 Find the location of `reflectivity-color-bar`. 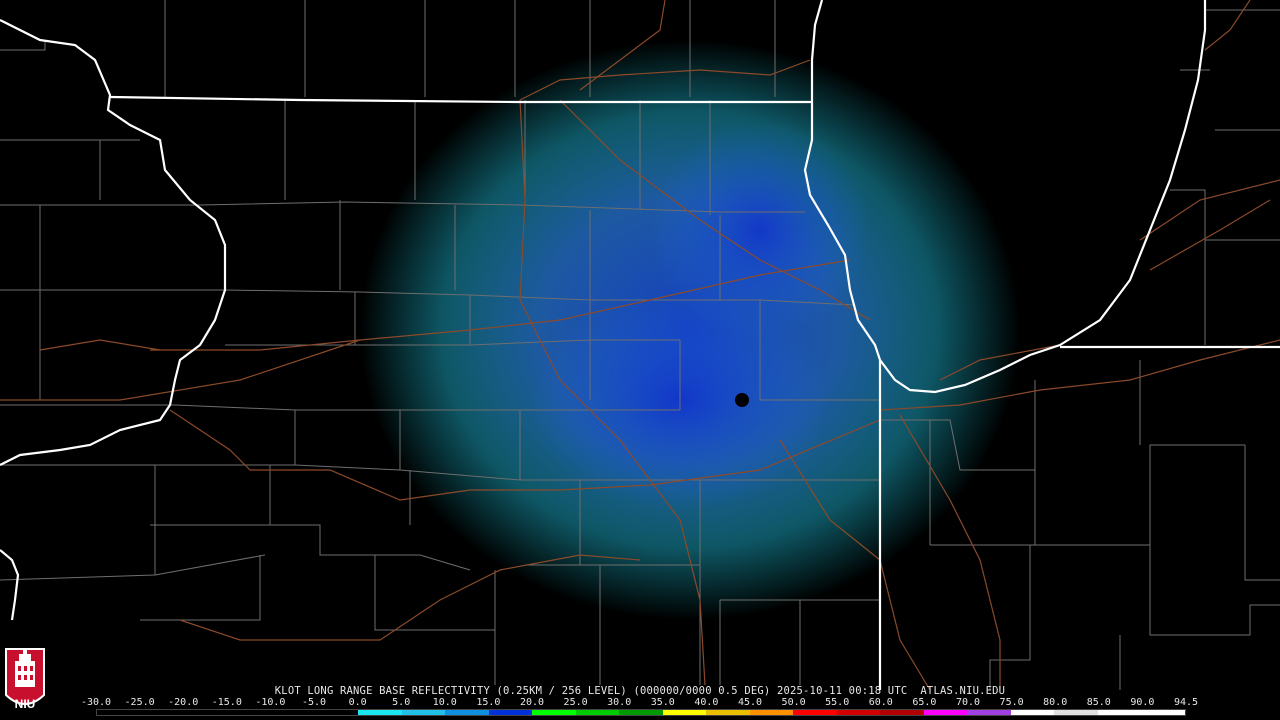

reflectivity-color-bar is located at coordinates (641, 712).